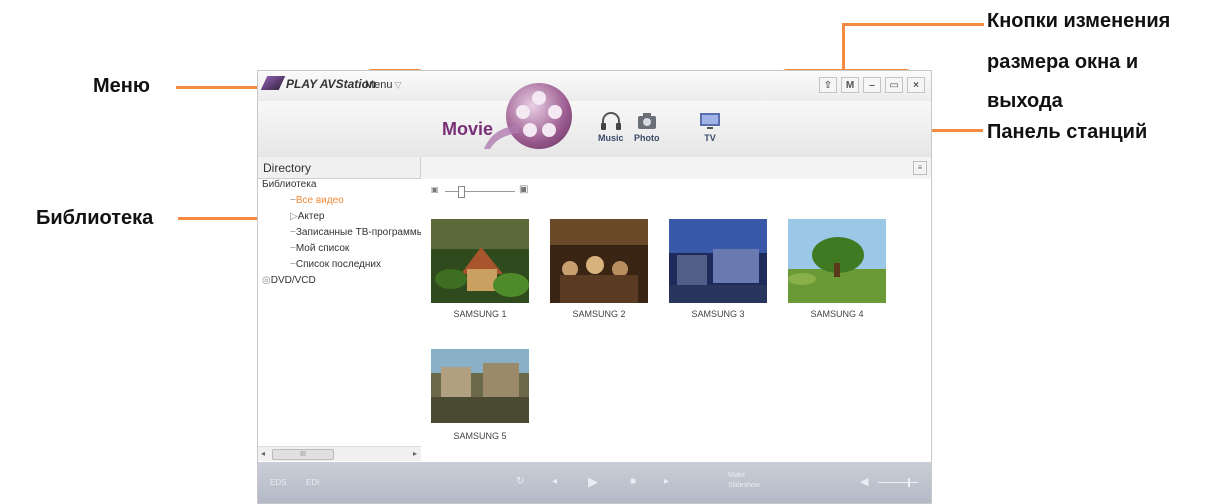 This screenshot has height=504, width=1231. I want to click on menu-button: Menu ▽, so click(383, 85).